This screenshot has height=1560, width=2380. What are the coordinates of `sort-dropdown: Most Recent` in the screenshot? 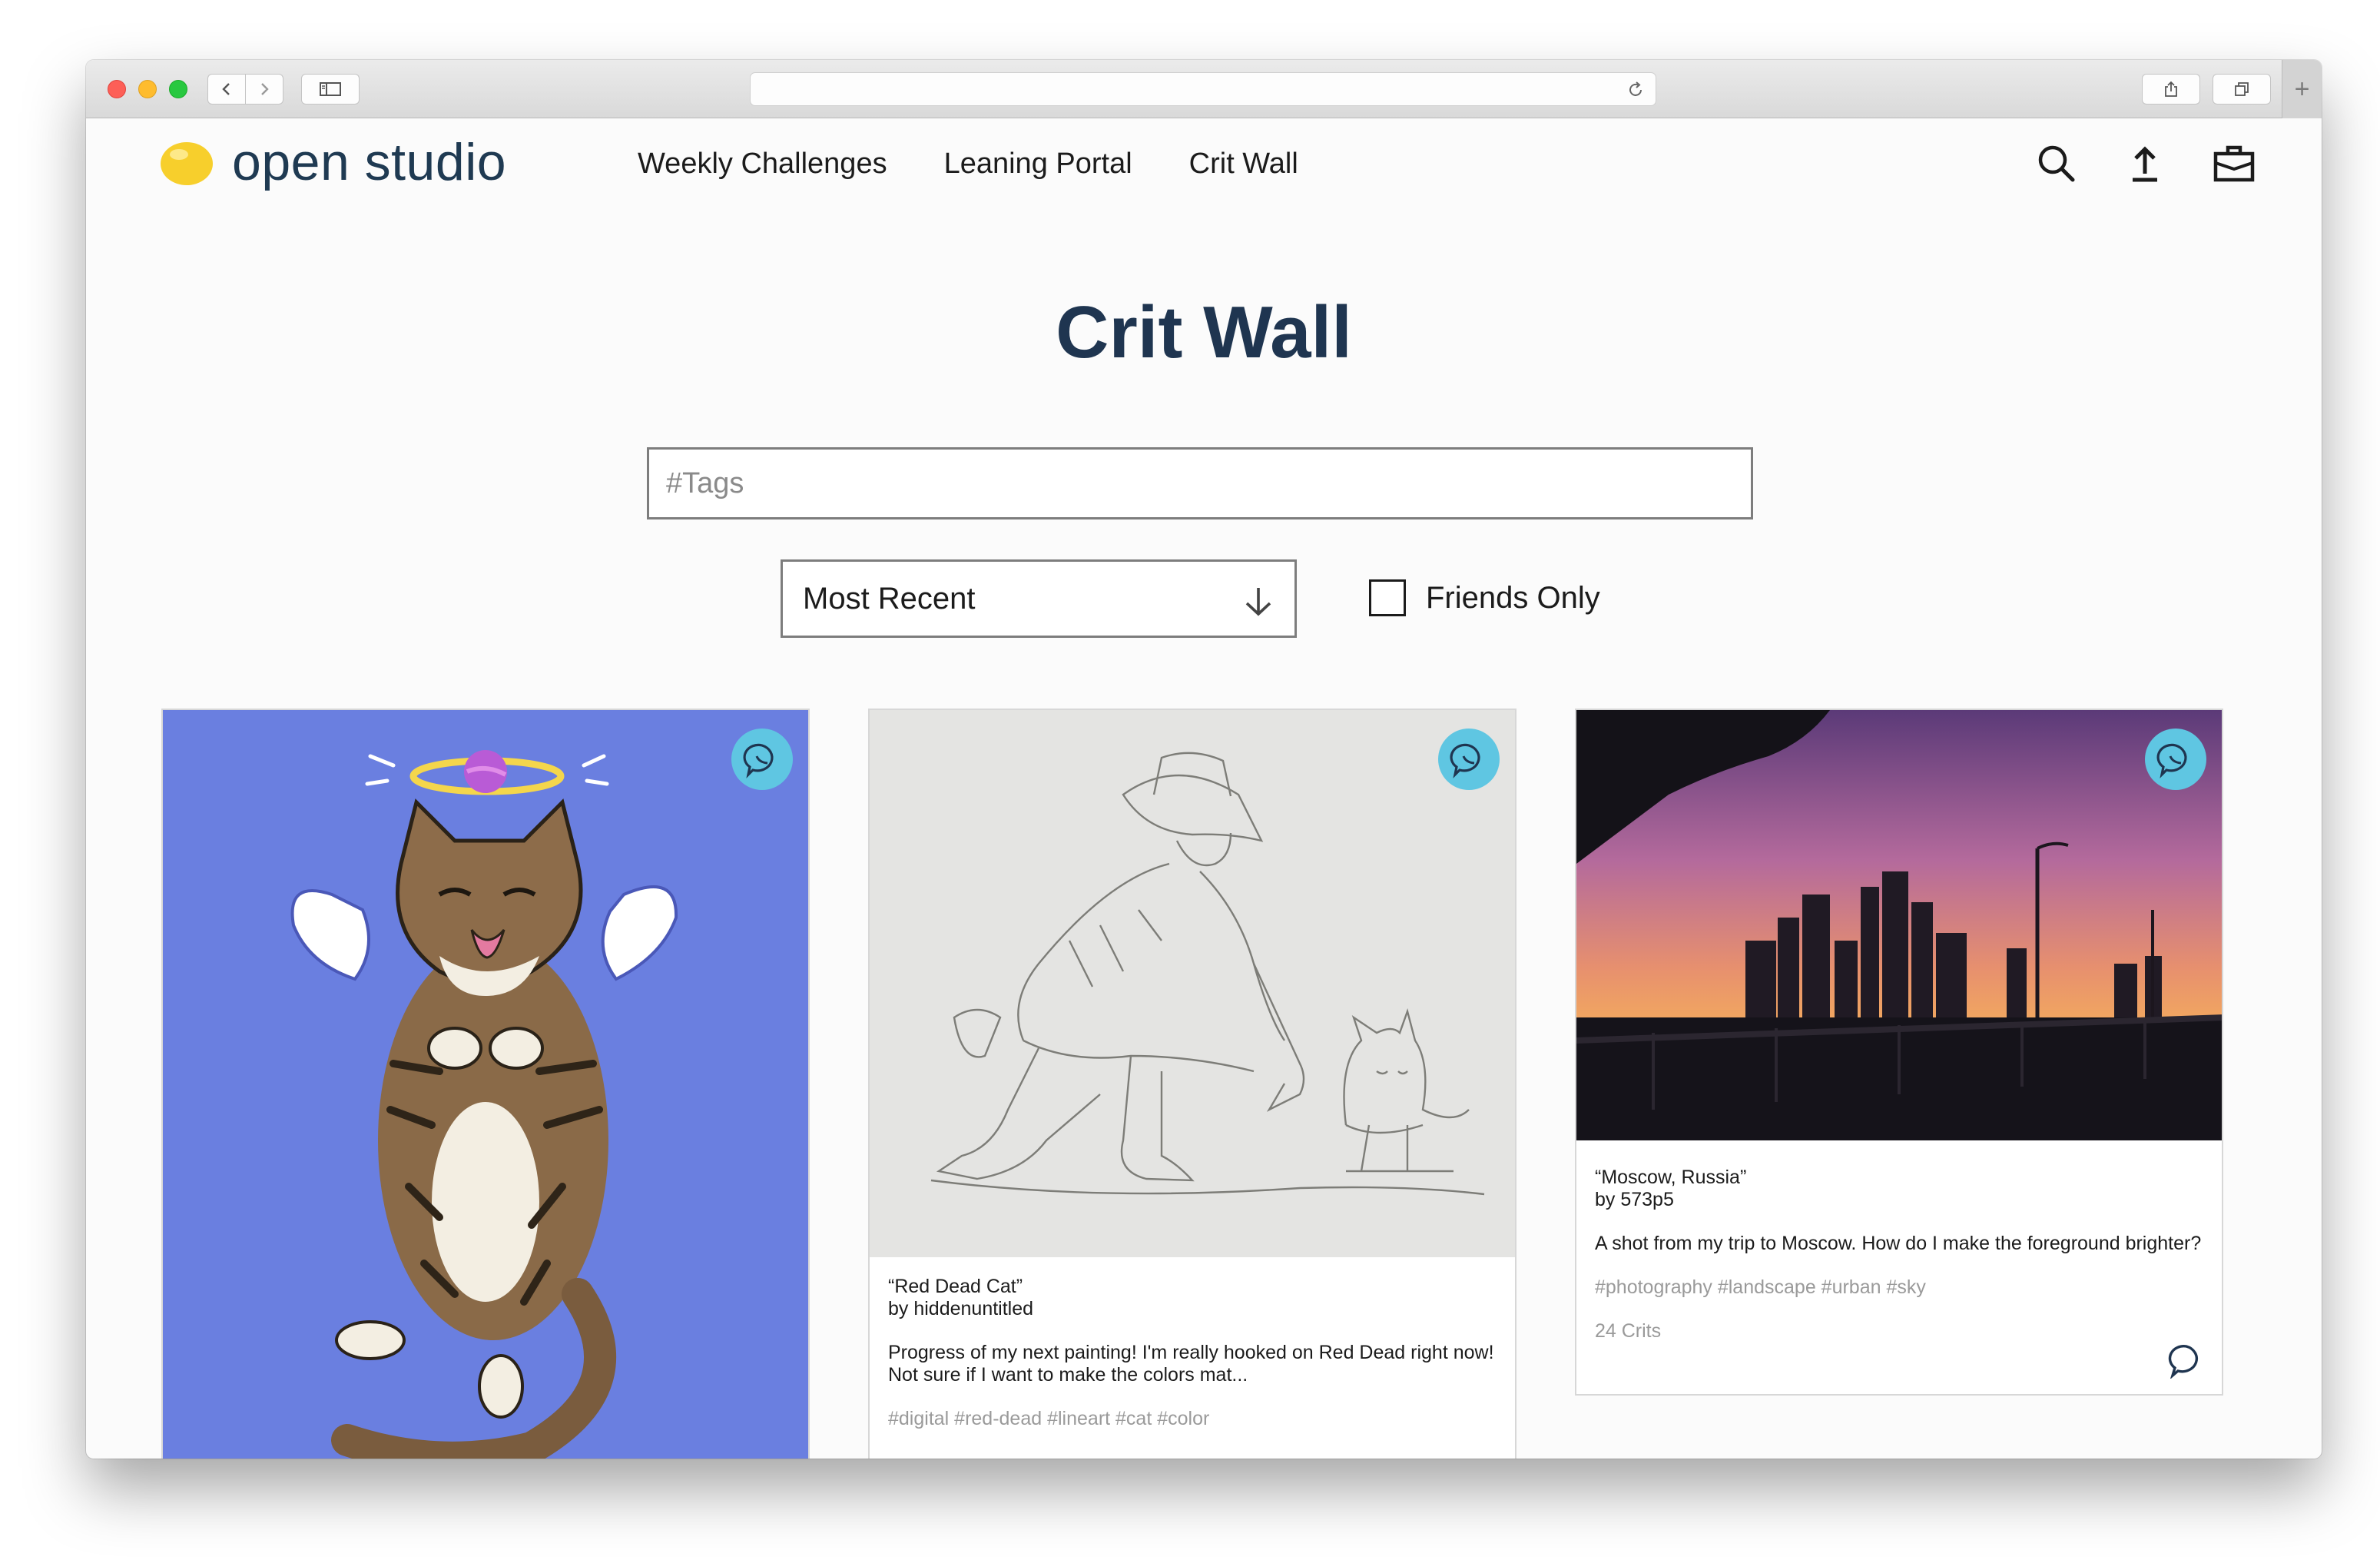 It's located at (1039, 598).